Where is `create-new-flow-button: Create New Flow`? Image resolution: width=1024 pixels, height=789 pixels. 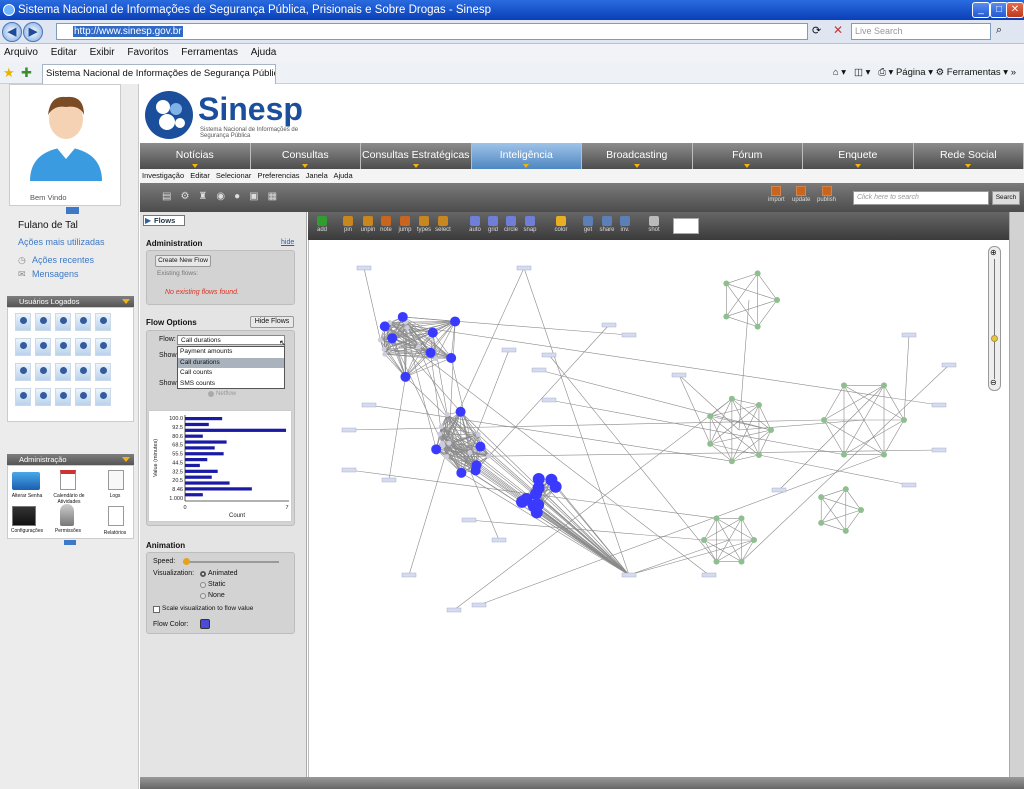
create-new-flow-button: Create New Flow is located at coordinates (183, 261).